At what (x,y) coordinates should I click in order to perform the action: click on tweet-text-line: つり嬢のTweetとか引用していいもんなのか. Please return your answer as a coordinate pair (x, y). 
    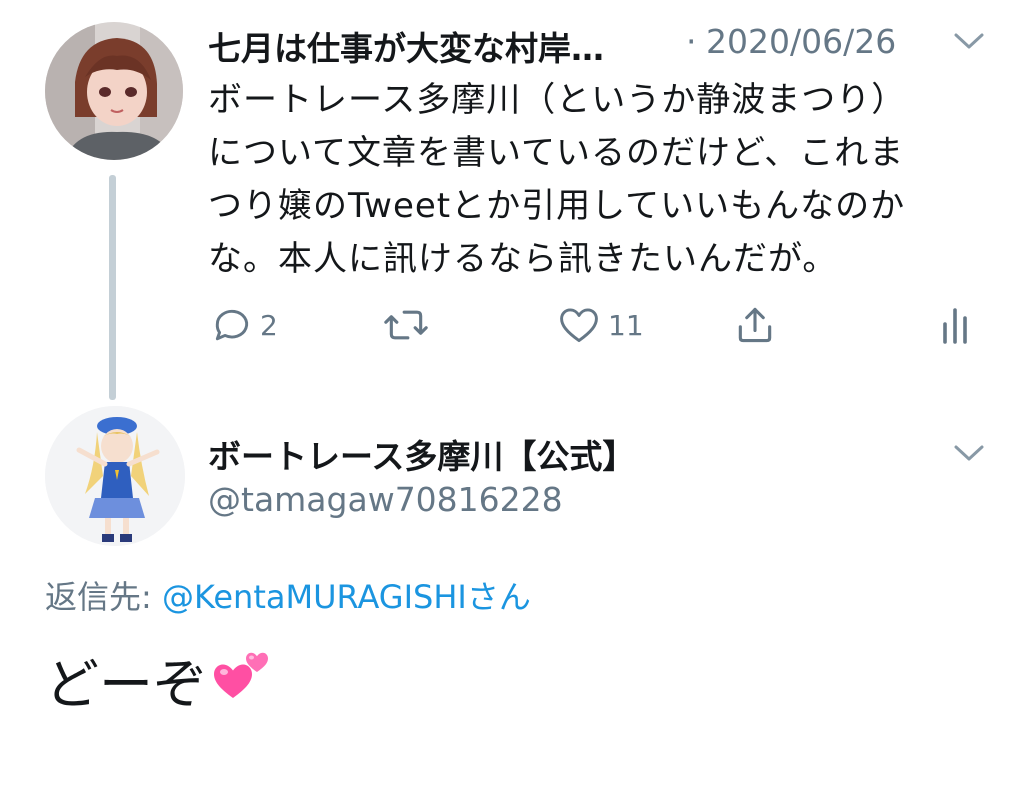
    Looking at the image, I should click on (557, 206).